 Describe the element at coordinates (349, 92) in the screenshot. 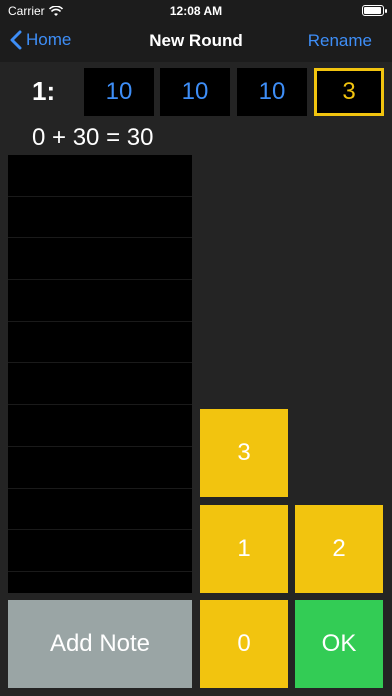

I see `score-box-4: 3` at that location.